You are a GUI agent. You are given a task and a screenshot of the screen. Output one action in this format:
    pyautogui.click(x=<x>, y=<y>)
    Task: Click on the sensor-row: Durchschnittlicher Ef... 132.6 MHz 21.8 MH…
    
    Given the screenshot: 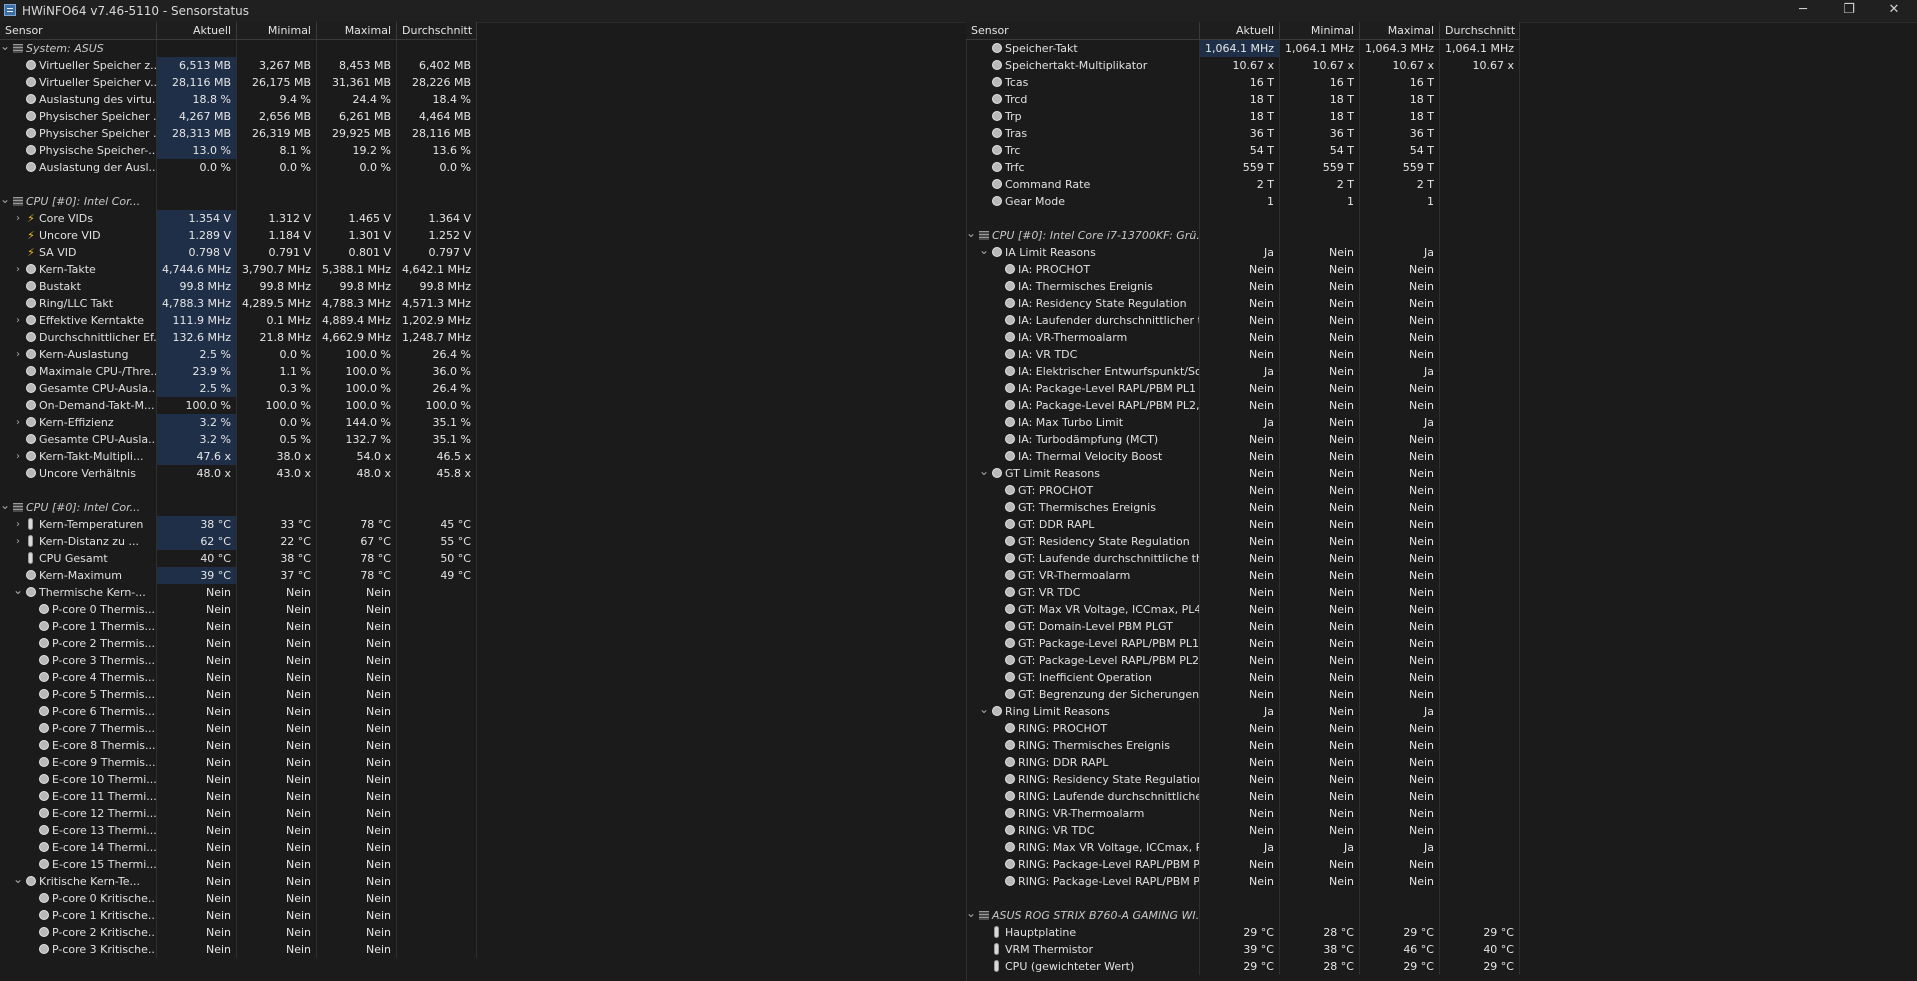 What is the action you would take?
    pyautogui.click(x=238, y=337)
    